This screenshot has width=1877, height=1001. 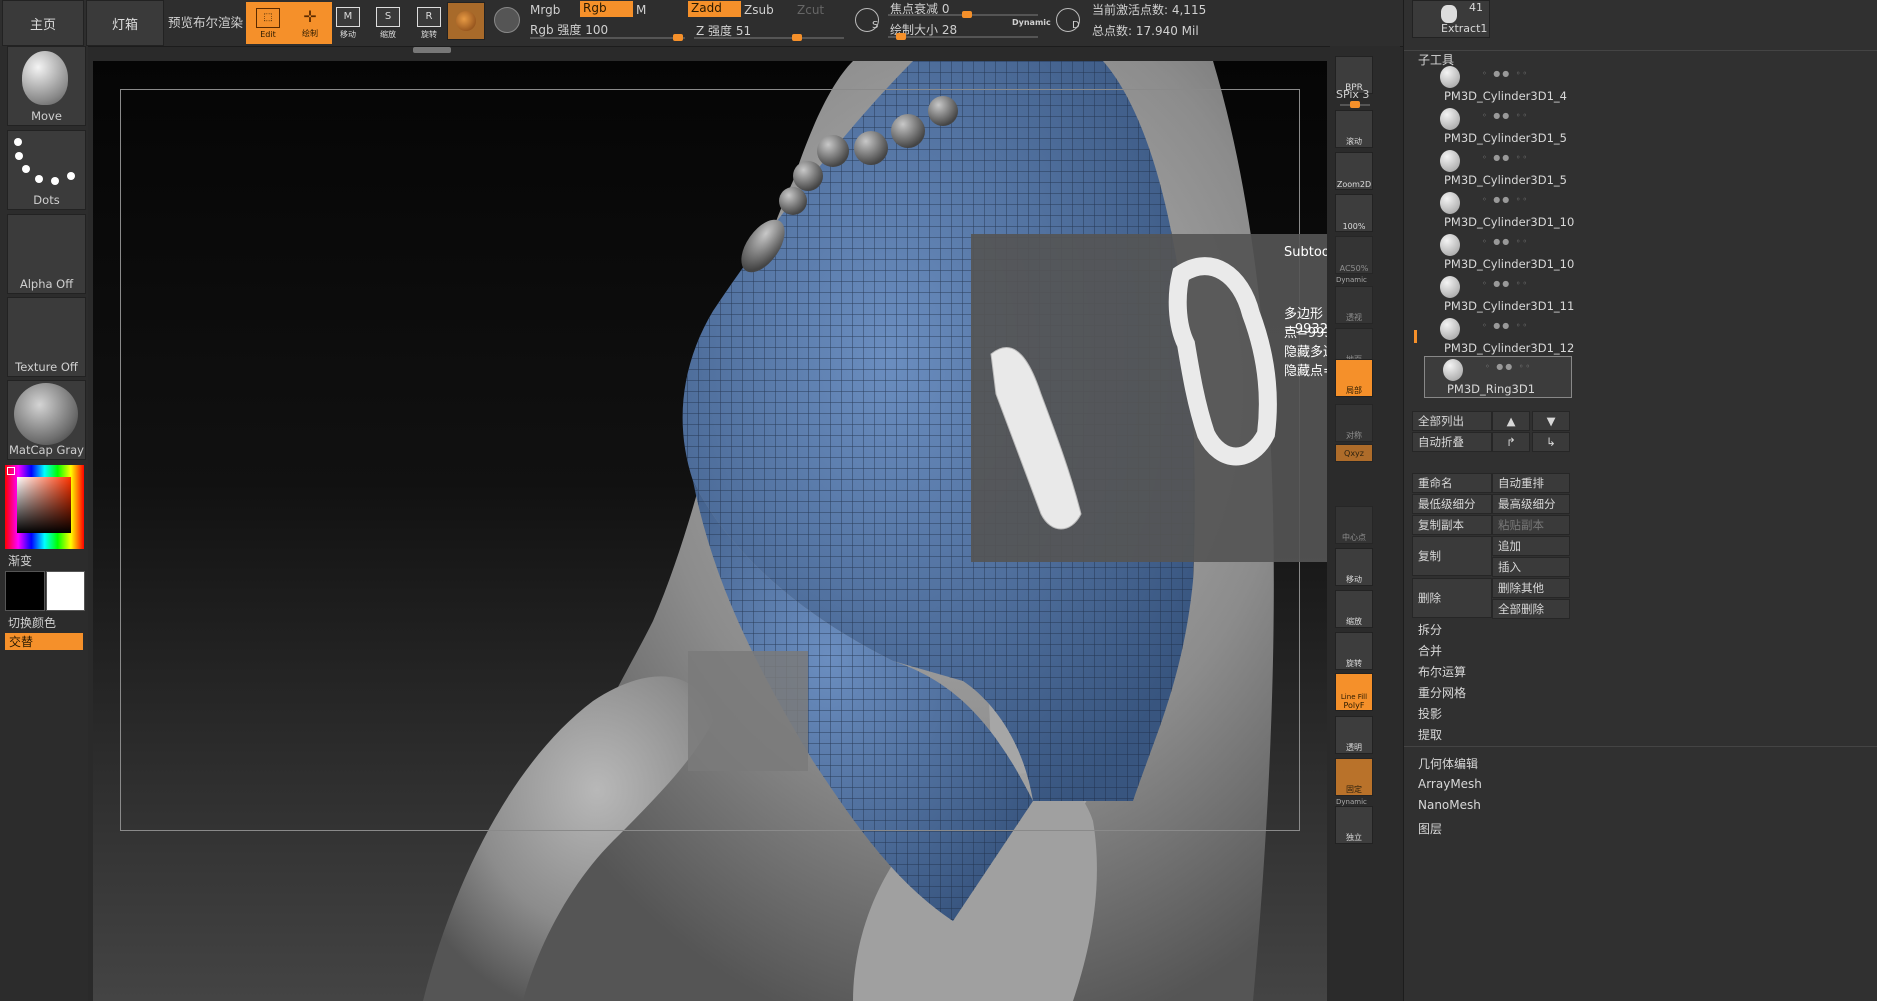 What do you see at coordinates (1452, 483) in the screenshot?
I see `rename-button: 重命名` at bounding box center [1452, 483].